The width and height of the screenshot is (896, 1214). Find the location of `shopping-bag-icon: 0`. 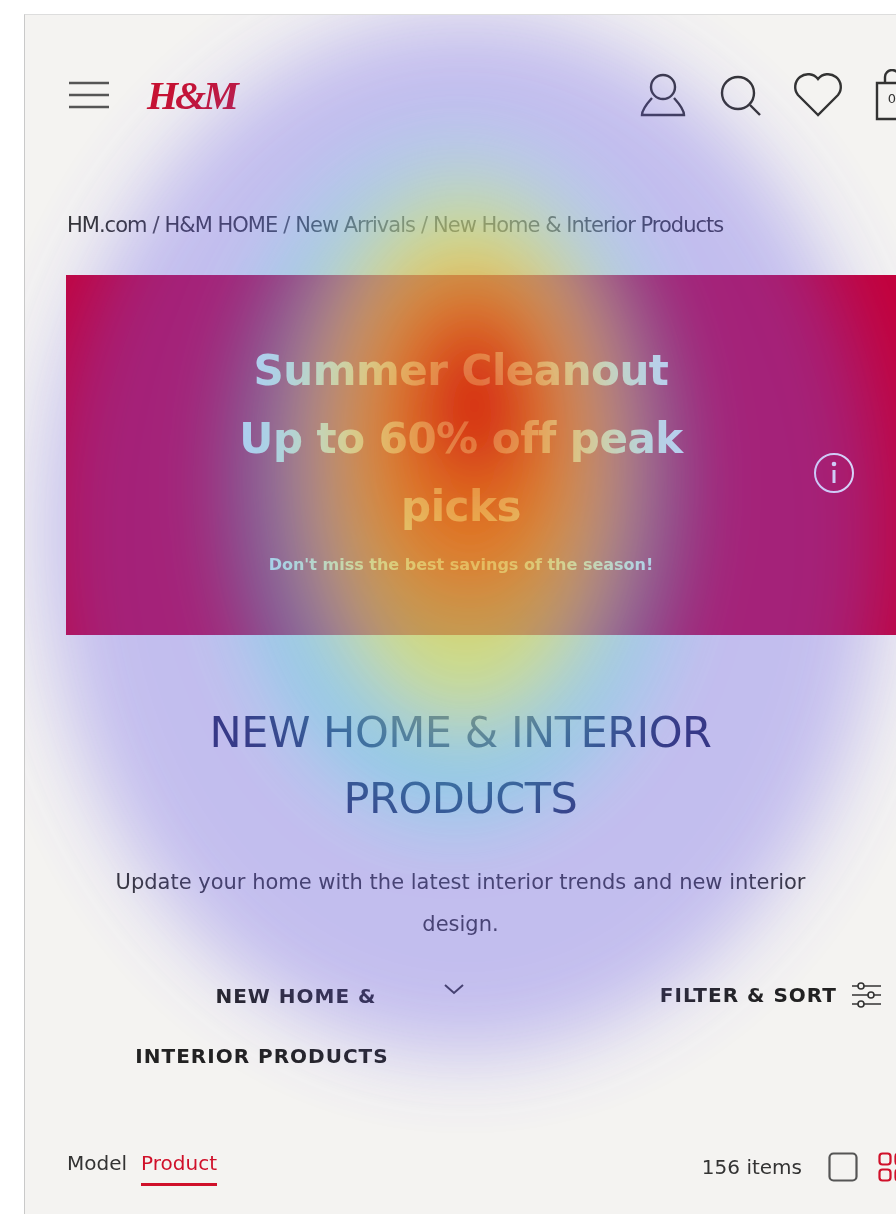

shopping-bag-icon: 0 is located at coordinates (885, 95).